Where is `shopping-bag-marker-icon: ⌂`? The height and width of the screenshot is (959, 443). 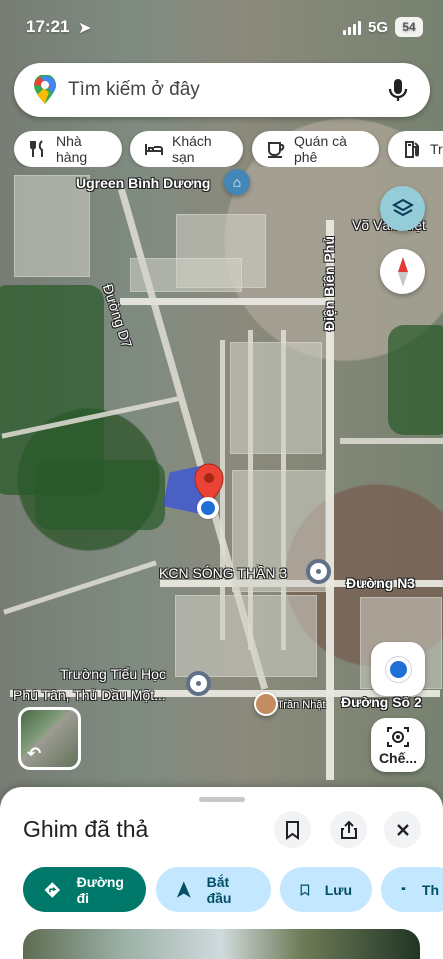 shopping-bag-marker-icon: ⌂ is located at coordinates (237, 182).